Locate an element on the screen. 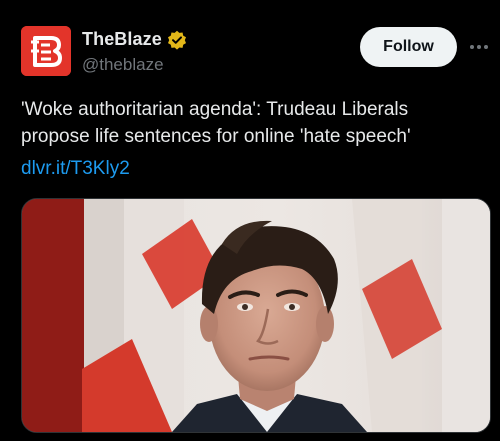  author-handle: @theblaze is located at coordinates (123, 65).